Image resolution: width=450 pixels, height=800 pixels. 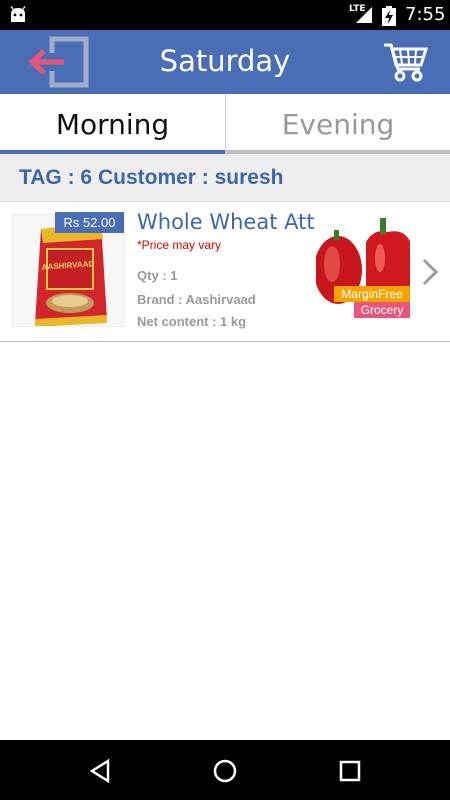 What do you see at coordinates (430, 272) in the screenshot?
I see `chevron-right-icon` at bounding box center [430, 272].